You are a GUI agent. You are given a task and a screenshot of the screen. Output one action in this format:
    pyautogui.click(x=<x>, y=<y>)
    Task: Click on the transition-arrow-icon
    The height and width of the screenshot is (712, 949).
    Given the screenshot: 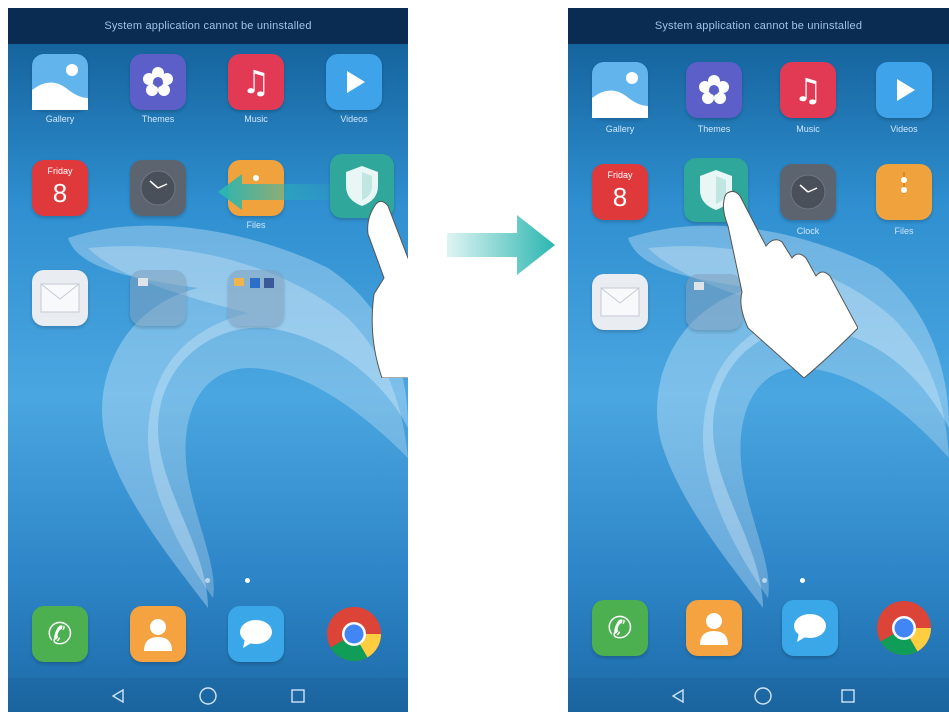 What is the action you would take?
    pyautogui.click(x=501, y=245)
    